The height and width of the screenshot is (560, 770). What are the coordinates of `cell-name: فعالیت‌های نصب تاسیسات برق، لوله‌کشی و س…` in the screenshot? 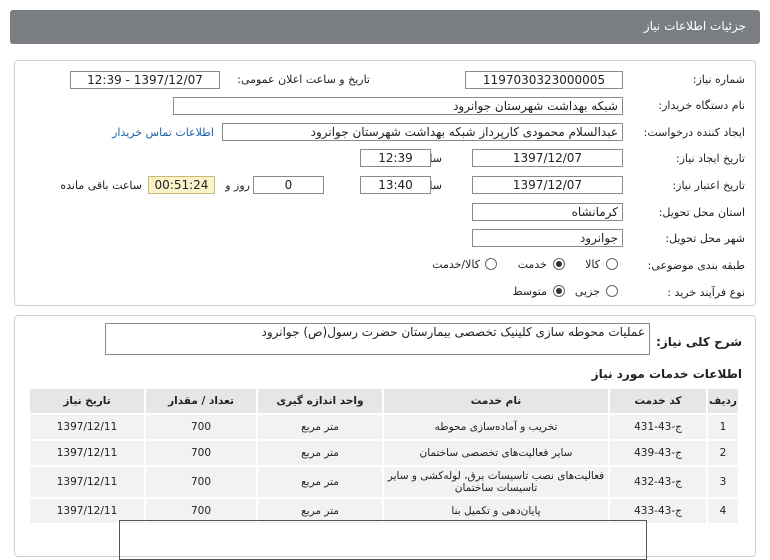 It's located at (496, 482).